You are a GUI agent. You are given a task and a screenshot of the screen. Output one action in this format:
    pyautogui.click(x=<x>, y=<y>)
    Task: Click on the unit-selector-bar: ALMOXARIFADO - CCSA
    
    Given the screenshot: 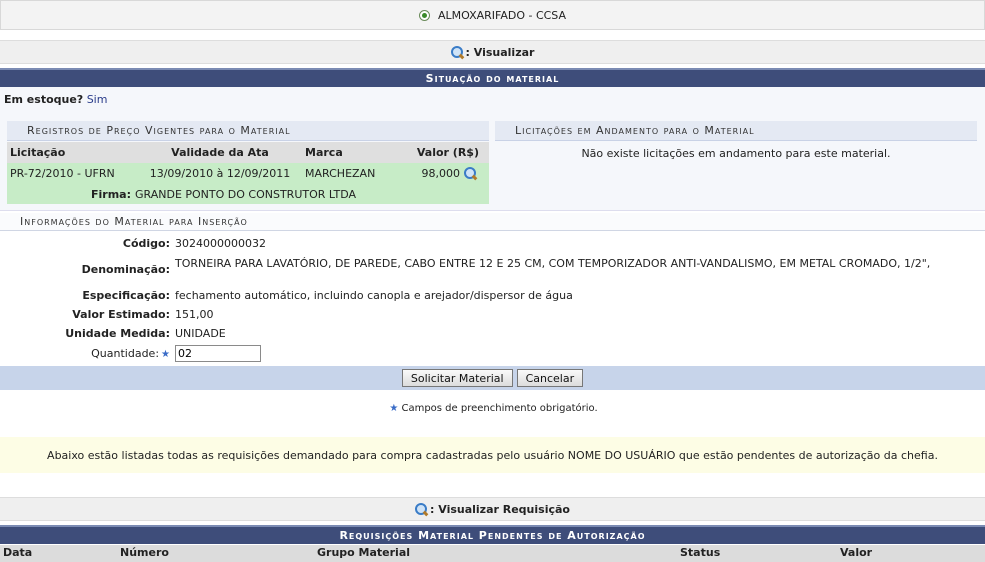 What is the action you would take?
    pyautogui.click(x=492, y=15)
    